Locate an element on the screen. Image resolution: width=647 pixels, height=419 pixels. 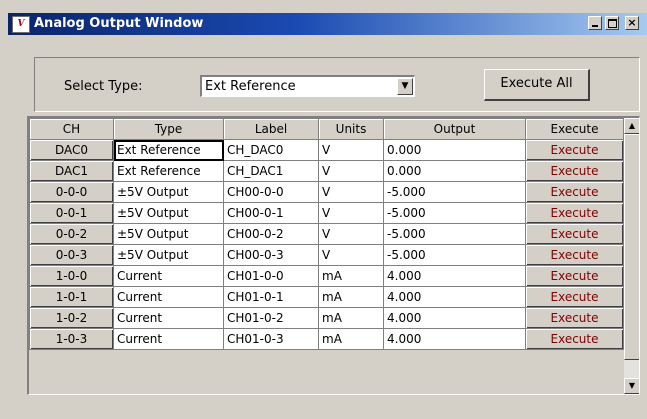
label-cell: CH01-0-0 is located at coordinates (271, 276).